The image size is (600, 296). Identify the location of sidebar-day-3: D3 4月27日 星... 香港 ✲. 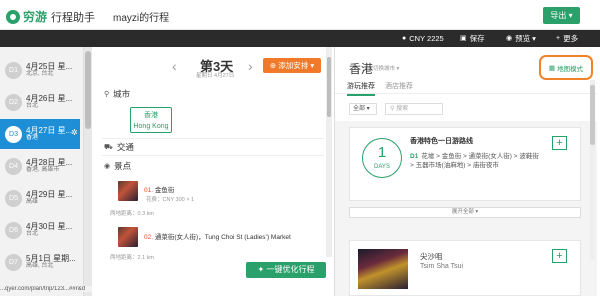
(40, 134).